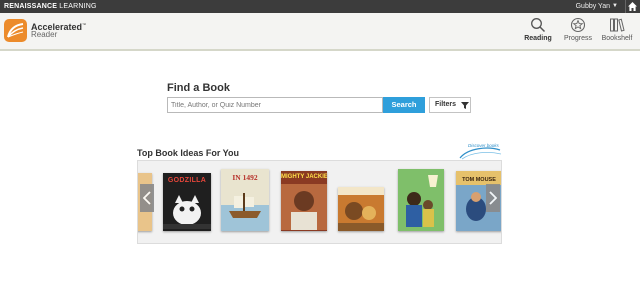  Describe the element at coordinates (15, 30) in the screenshot. I see `accelerated-reader-logo` at that location.